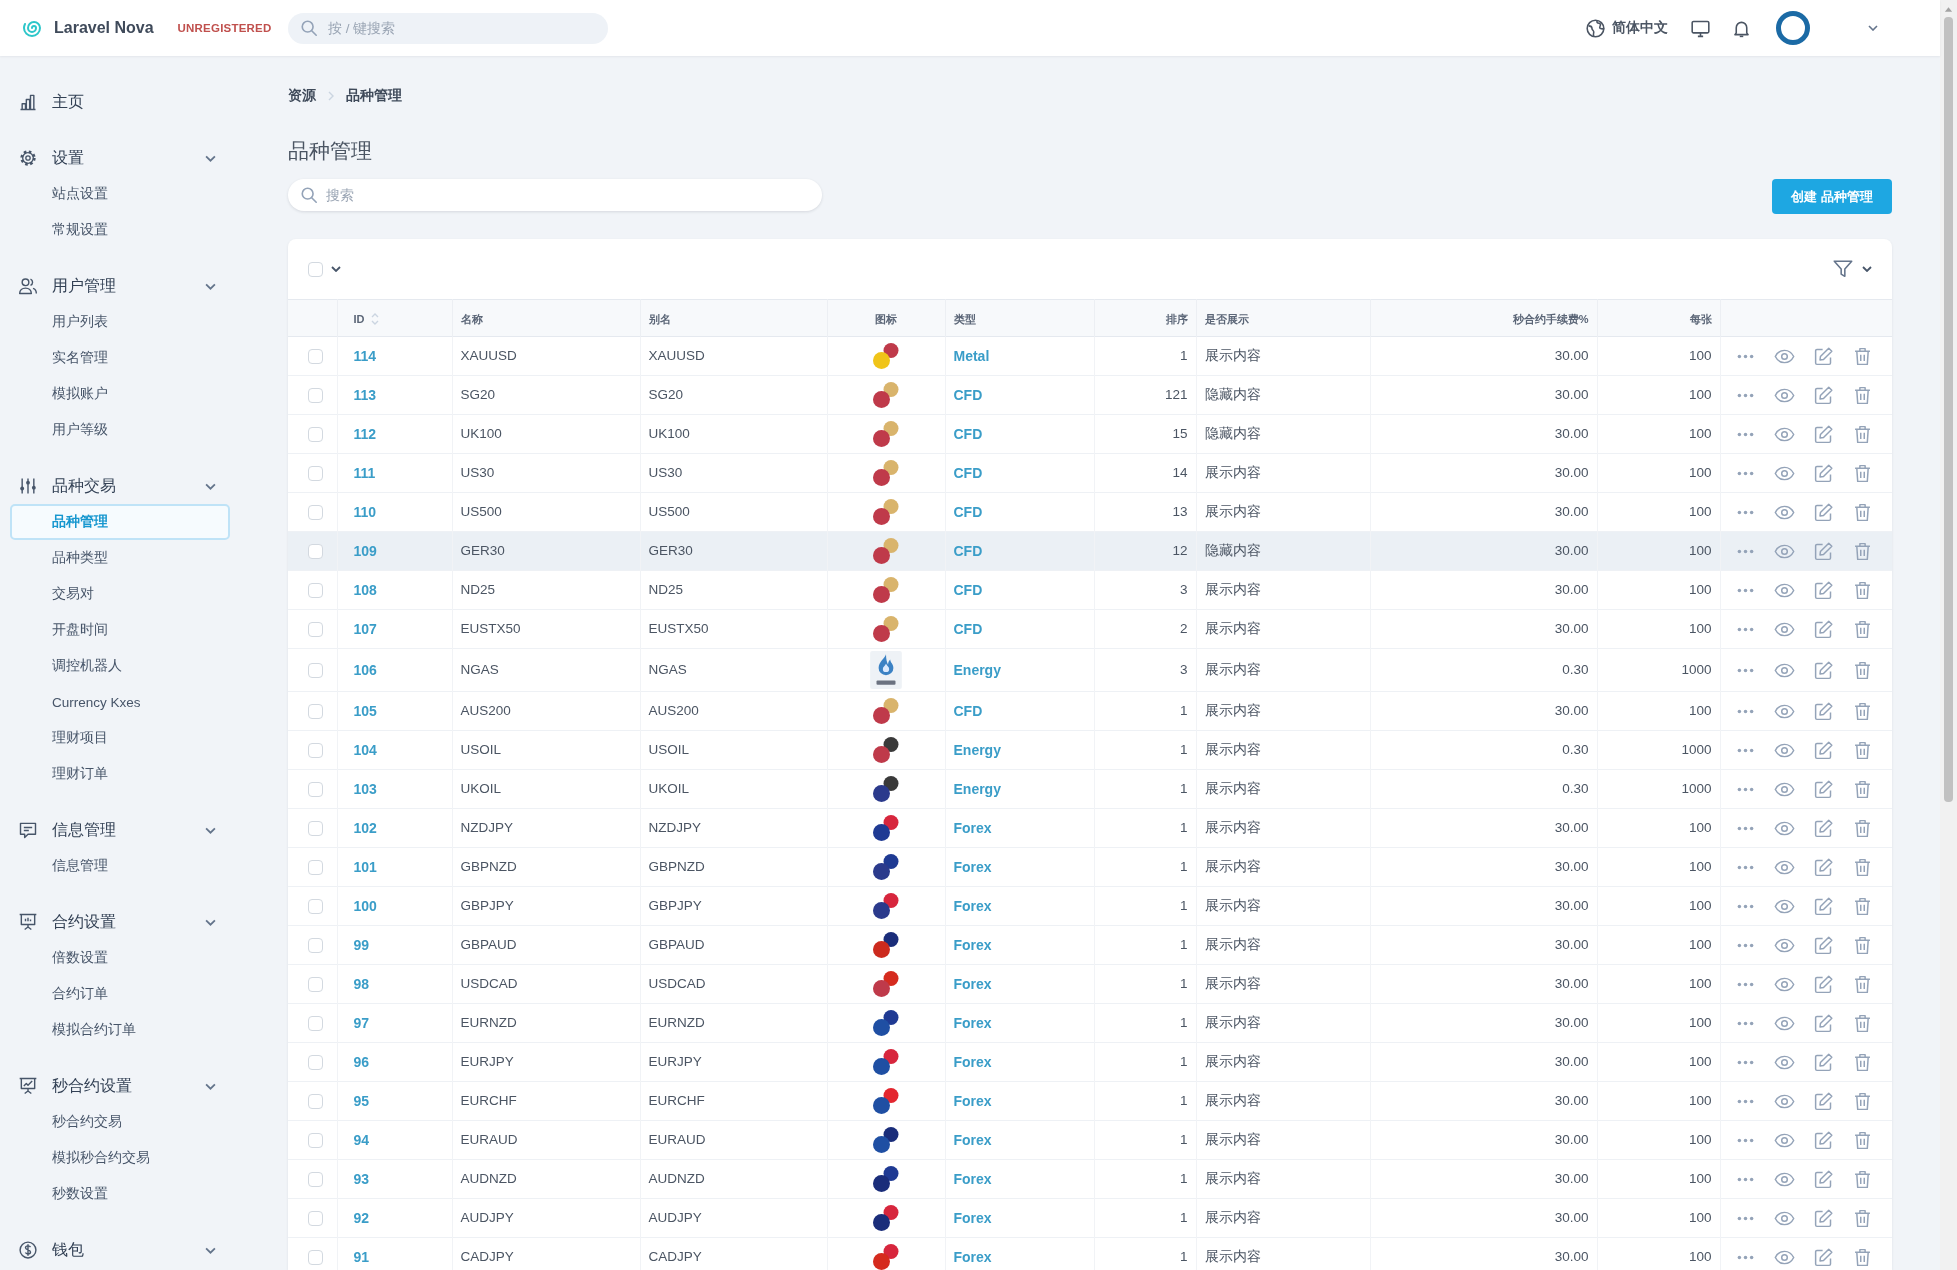  I want to click on breadcrumb-link: 品种管理, so click(374, 96).